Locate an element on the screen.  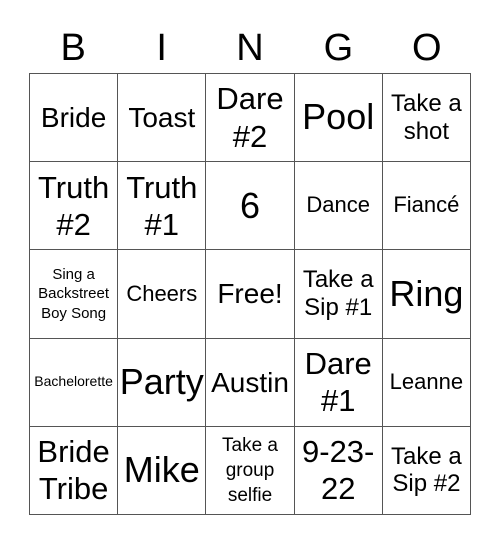
bingo-cell: Leanne is located at coordinates (426, 382).